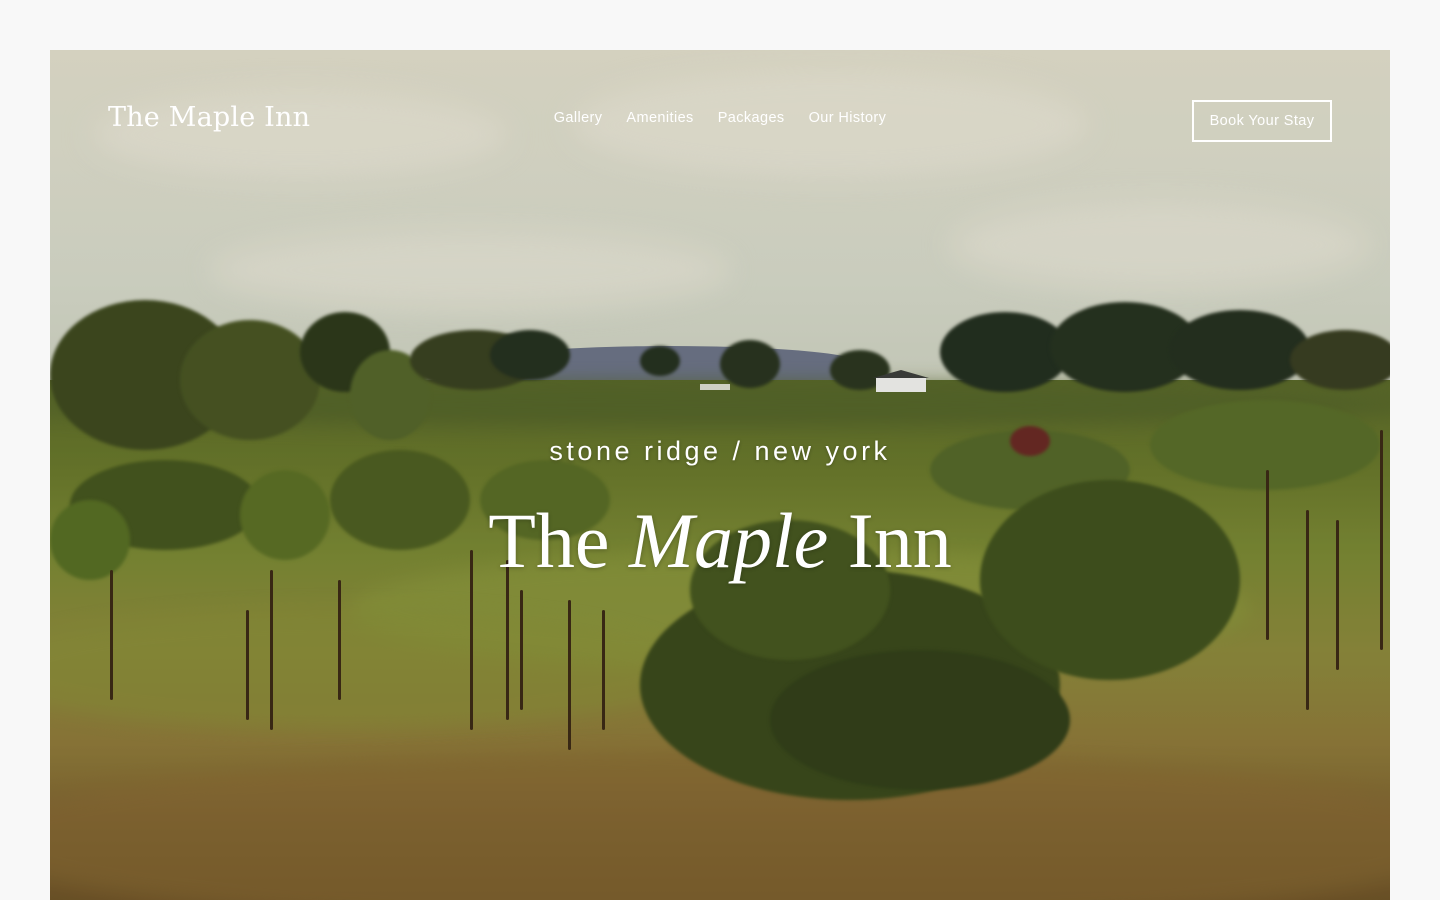 The height and width of the screenshot is (900, 1440). I want to click on nav-link-packages: Packages, so click(751, 118).